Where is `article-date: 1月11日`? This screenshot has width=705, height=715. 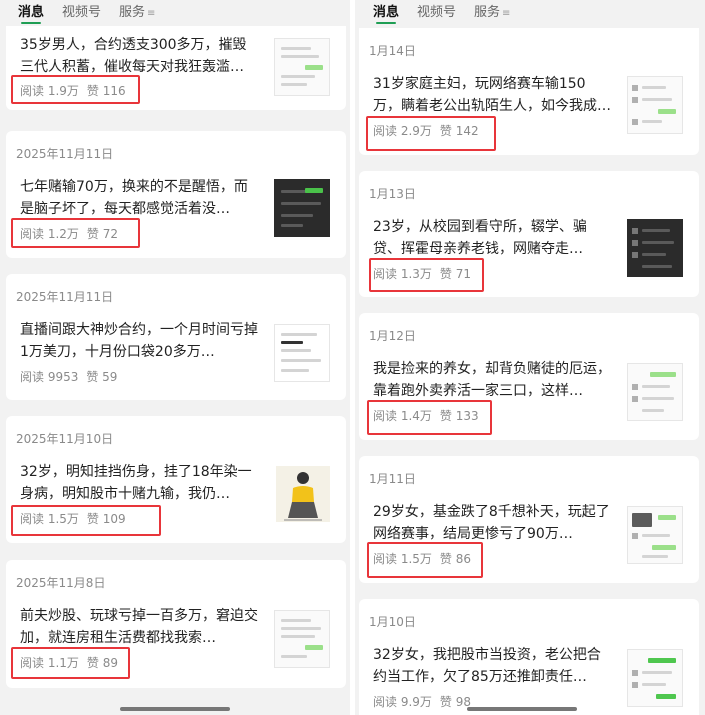 article-date: 1月11日 is located at coordinates (392, 479).